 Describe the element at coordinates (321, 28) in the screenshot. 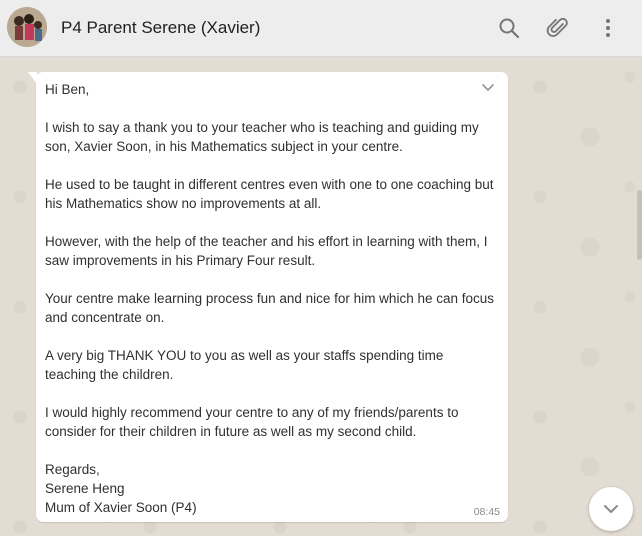

I see `chat-header: P4 Parent Serene (Xavier)` at that location.